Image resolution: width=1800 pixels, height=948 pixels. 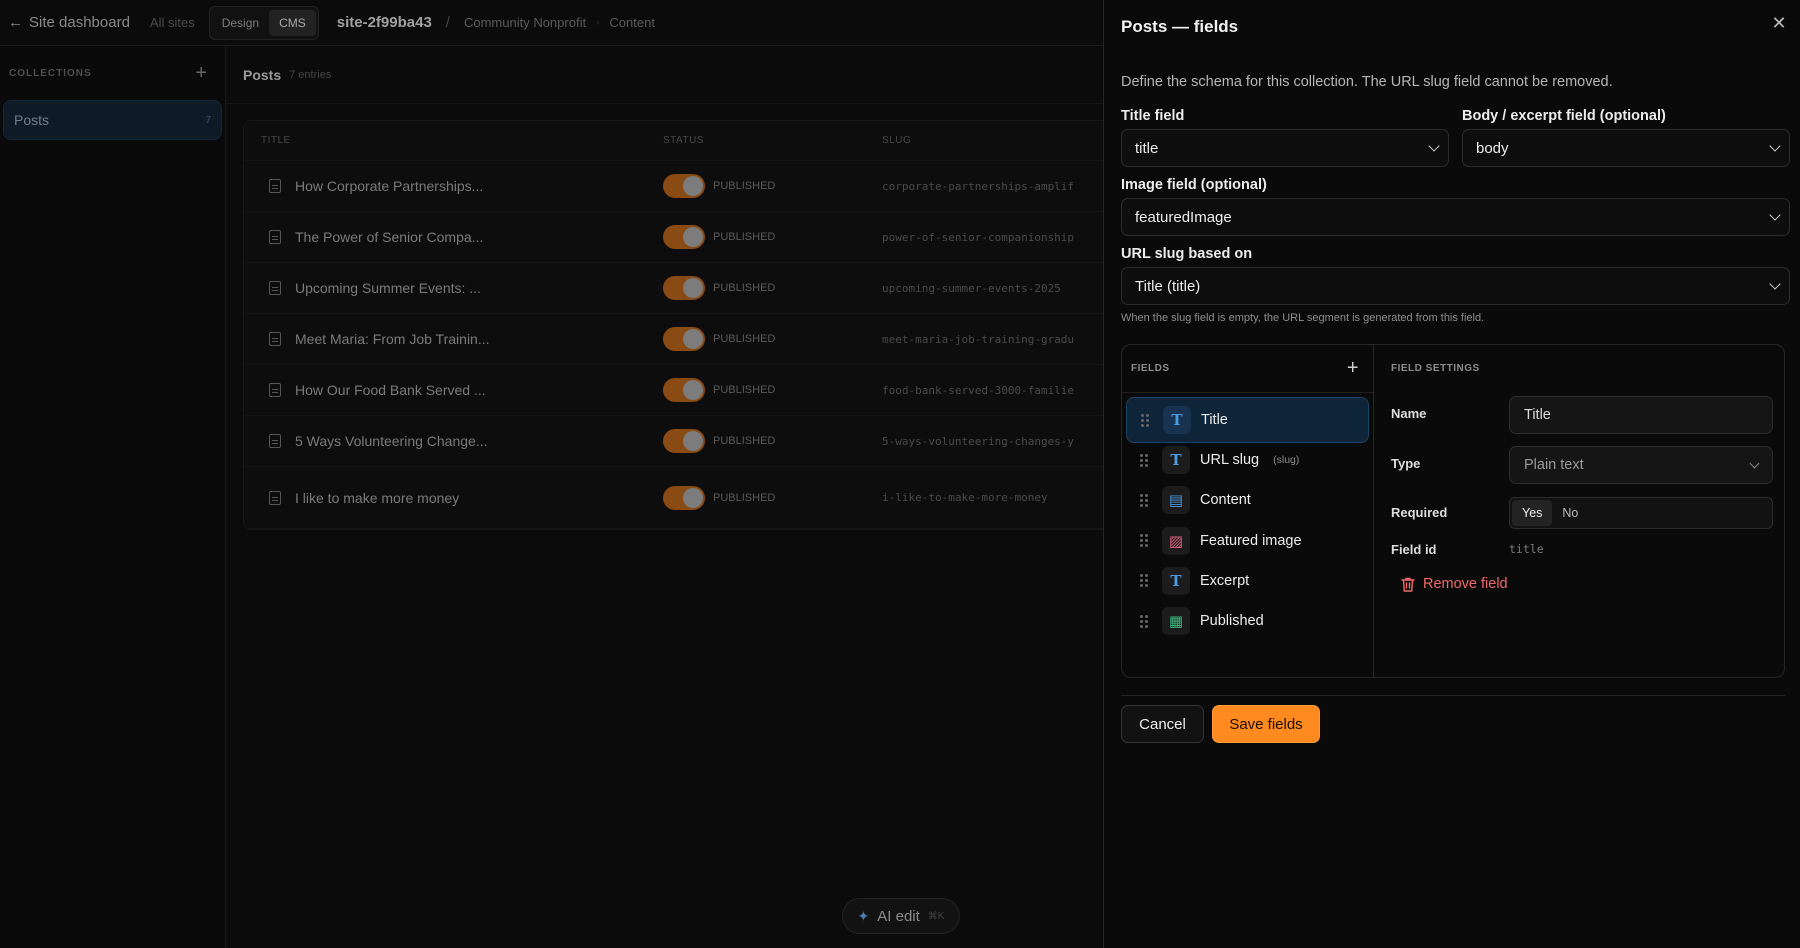 I want to click on slug-based-select: Title (title), so click(x=1455, y=286).